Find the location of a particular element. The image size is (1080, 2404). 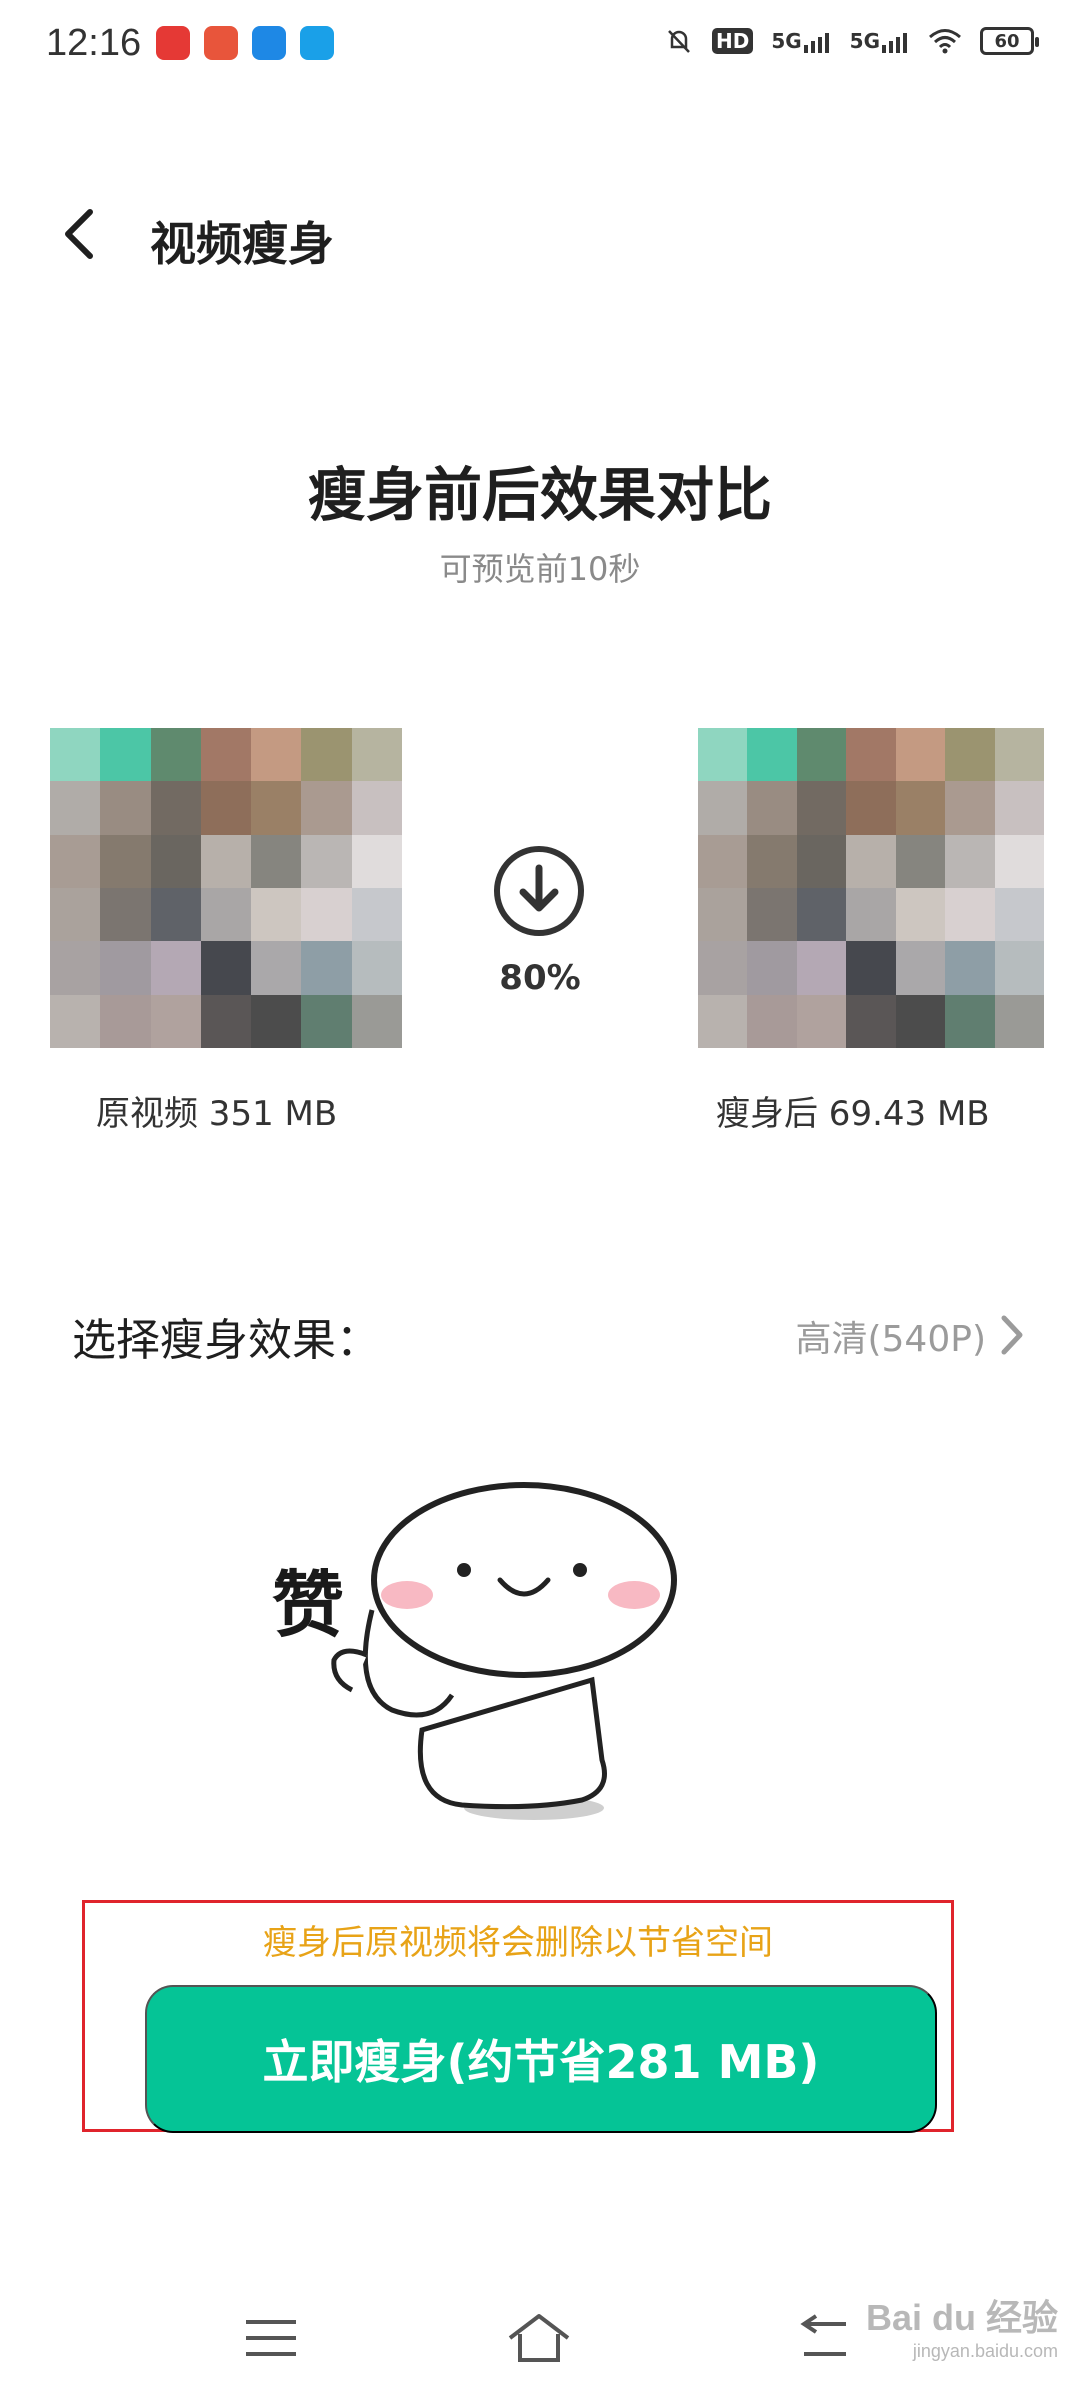

download-arrow-icon is located at coordinates (539, 891).